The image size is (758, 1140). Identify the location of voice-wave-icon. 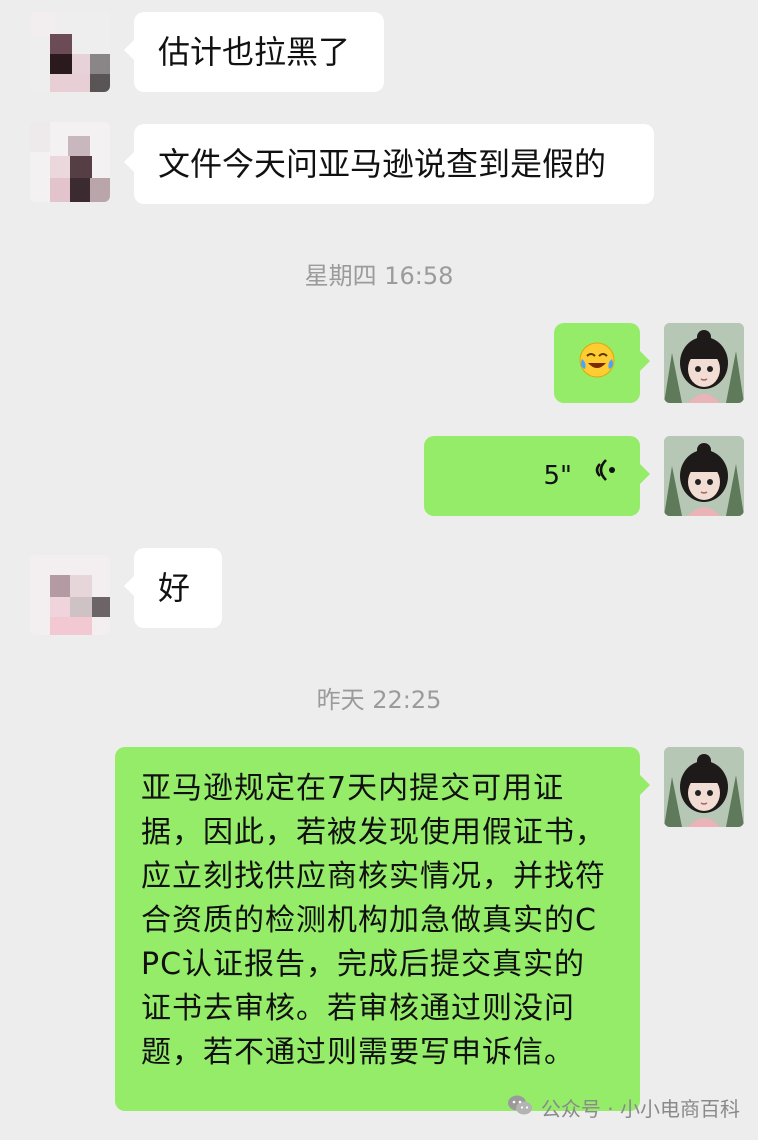
(604, 476).